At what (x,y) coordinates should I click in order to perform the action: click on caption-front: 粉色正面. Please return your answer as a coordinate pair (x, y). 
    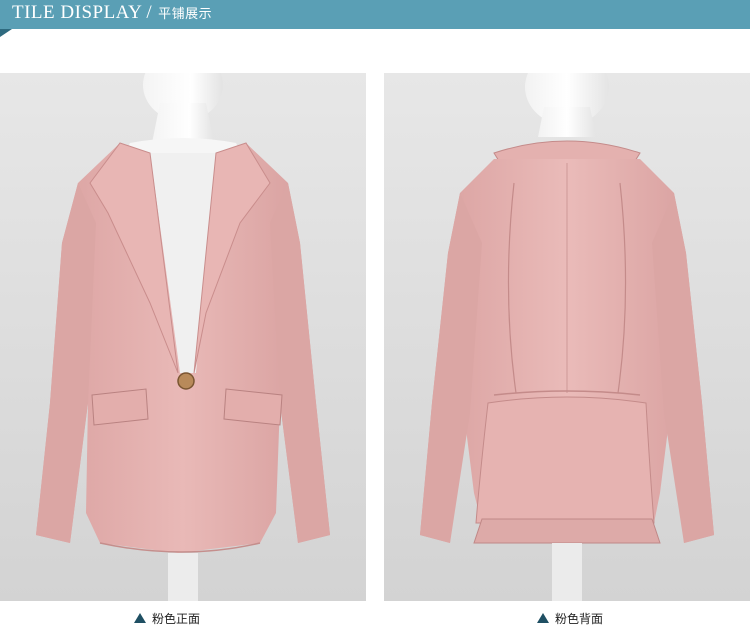
    Looking at the image, I should click on (167, 618).